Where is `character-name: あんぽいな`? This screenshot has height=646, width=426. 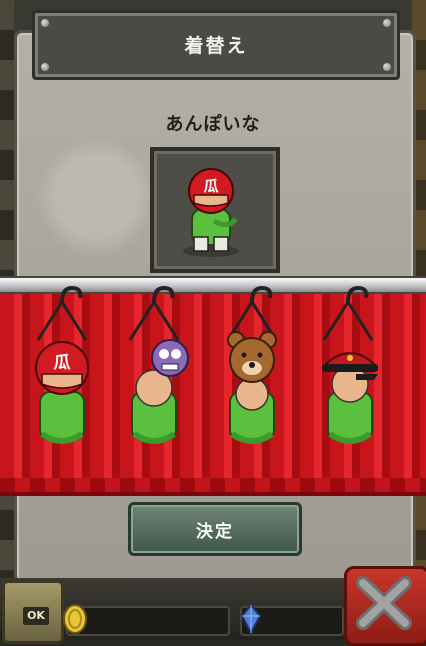
character-name: あんぽいな is located at coordinates (213, 124).